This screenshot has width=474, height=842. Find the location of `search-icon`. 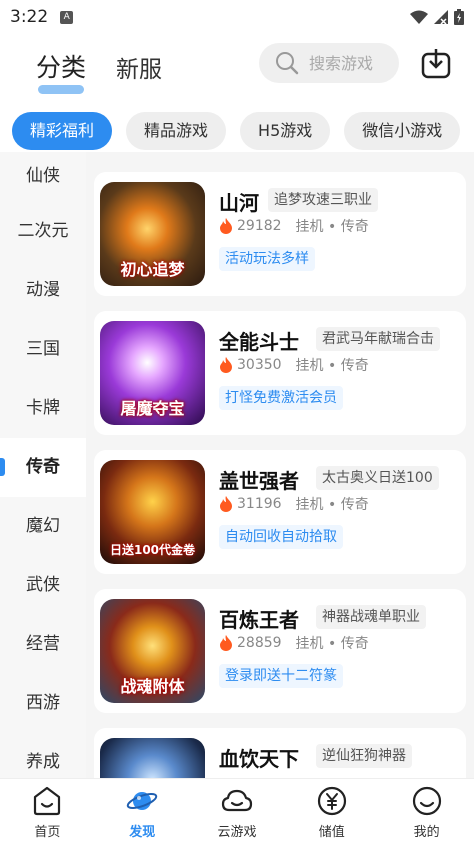

search-icon is located at coordinates (287, 63).